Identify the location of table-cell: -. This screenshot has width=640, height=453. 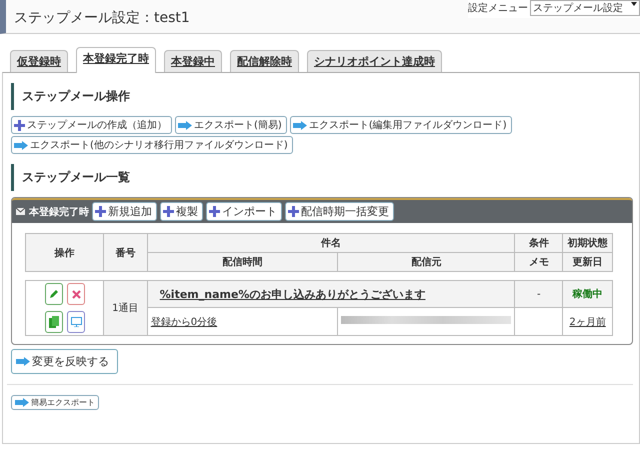
(538, 294).